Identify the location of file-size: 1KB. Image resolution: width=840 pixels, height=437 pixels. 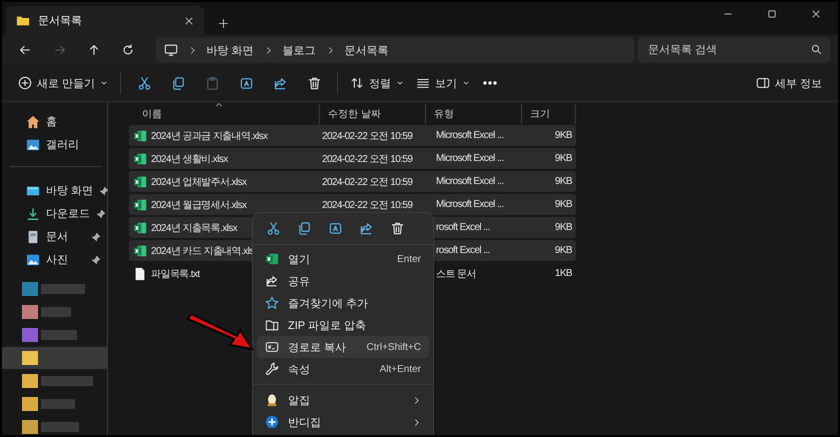
(563, 273).